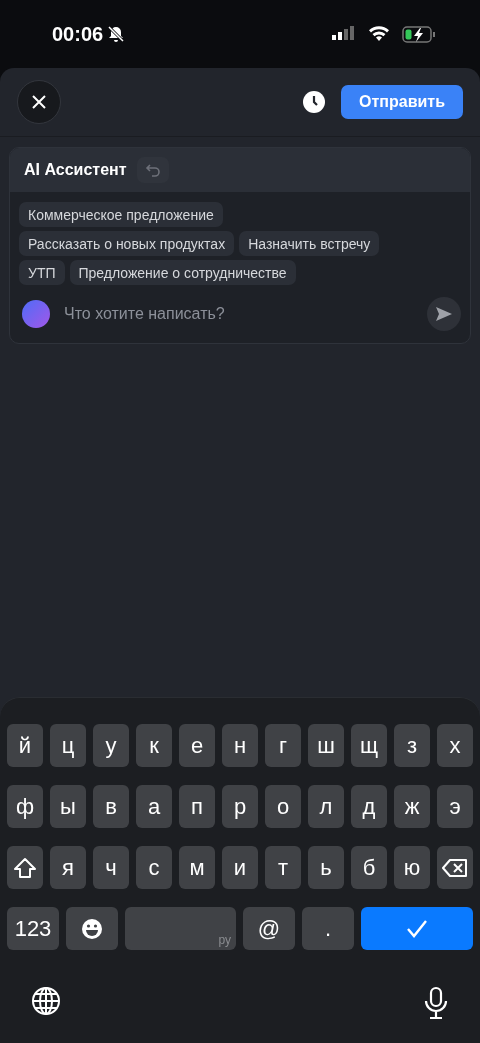  What do you see at coordinates (326, 745) in the screenshot?
I see `keyboard-key: ш` at bounding box center [326, 745].